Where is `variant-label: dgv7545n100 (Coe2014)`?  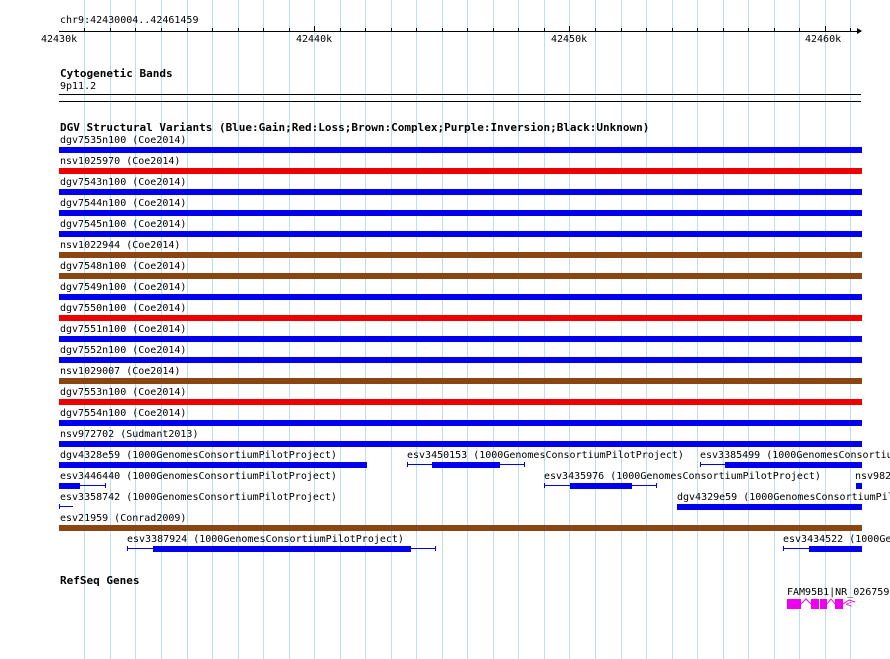 variant-label: dgv7545n100 (Coe2014) is located at coordinates (123, 224).